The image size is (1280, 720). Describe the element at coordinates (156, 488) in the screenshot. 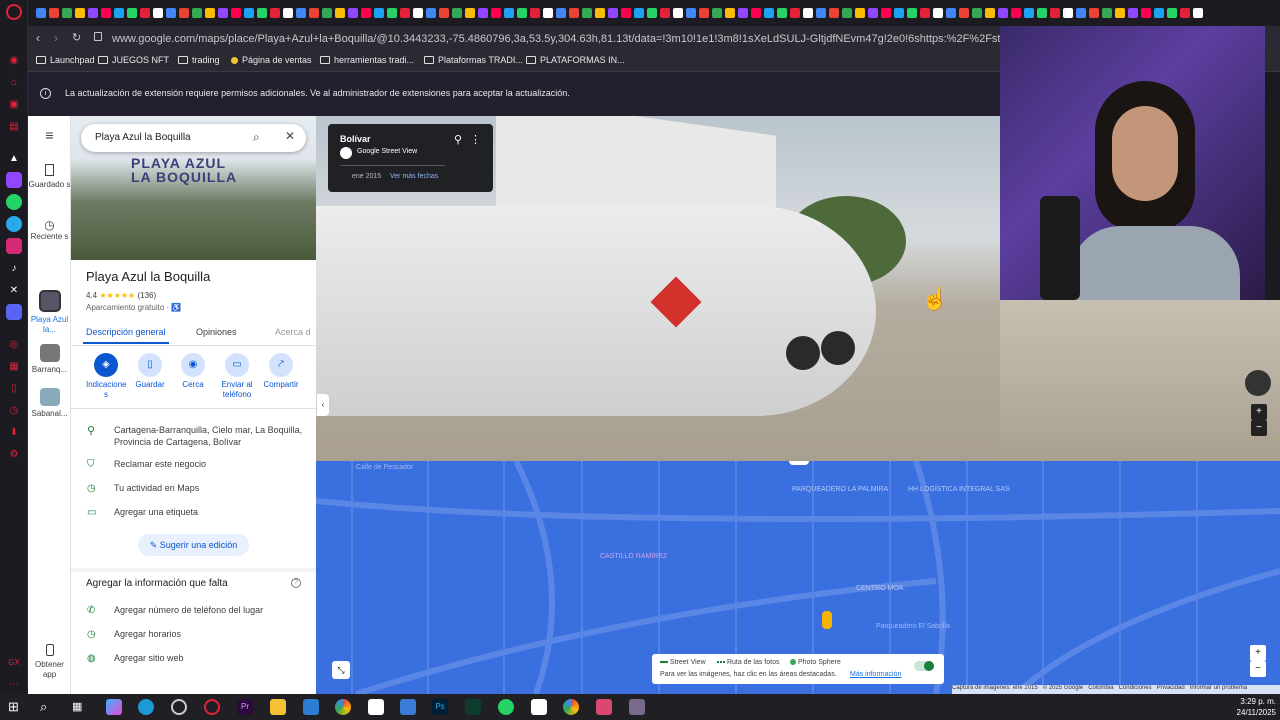

I see `activity-link: Tu actividad en Maps` at that location.